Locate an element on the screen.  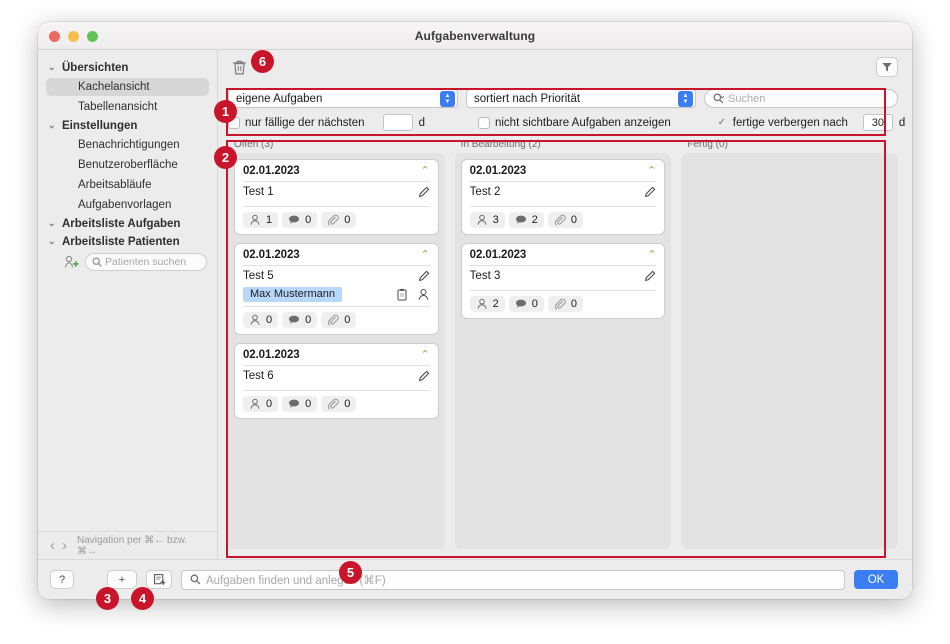
annotation-marker-6: 6 is located at coordinates (262, 61).